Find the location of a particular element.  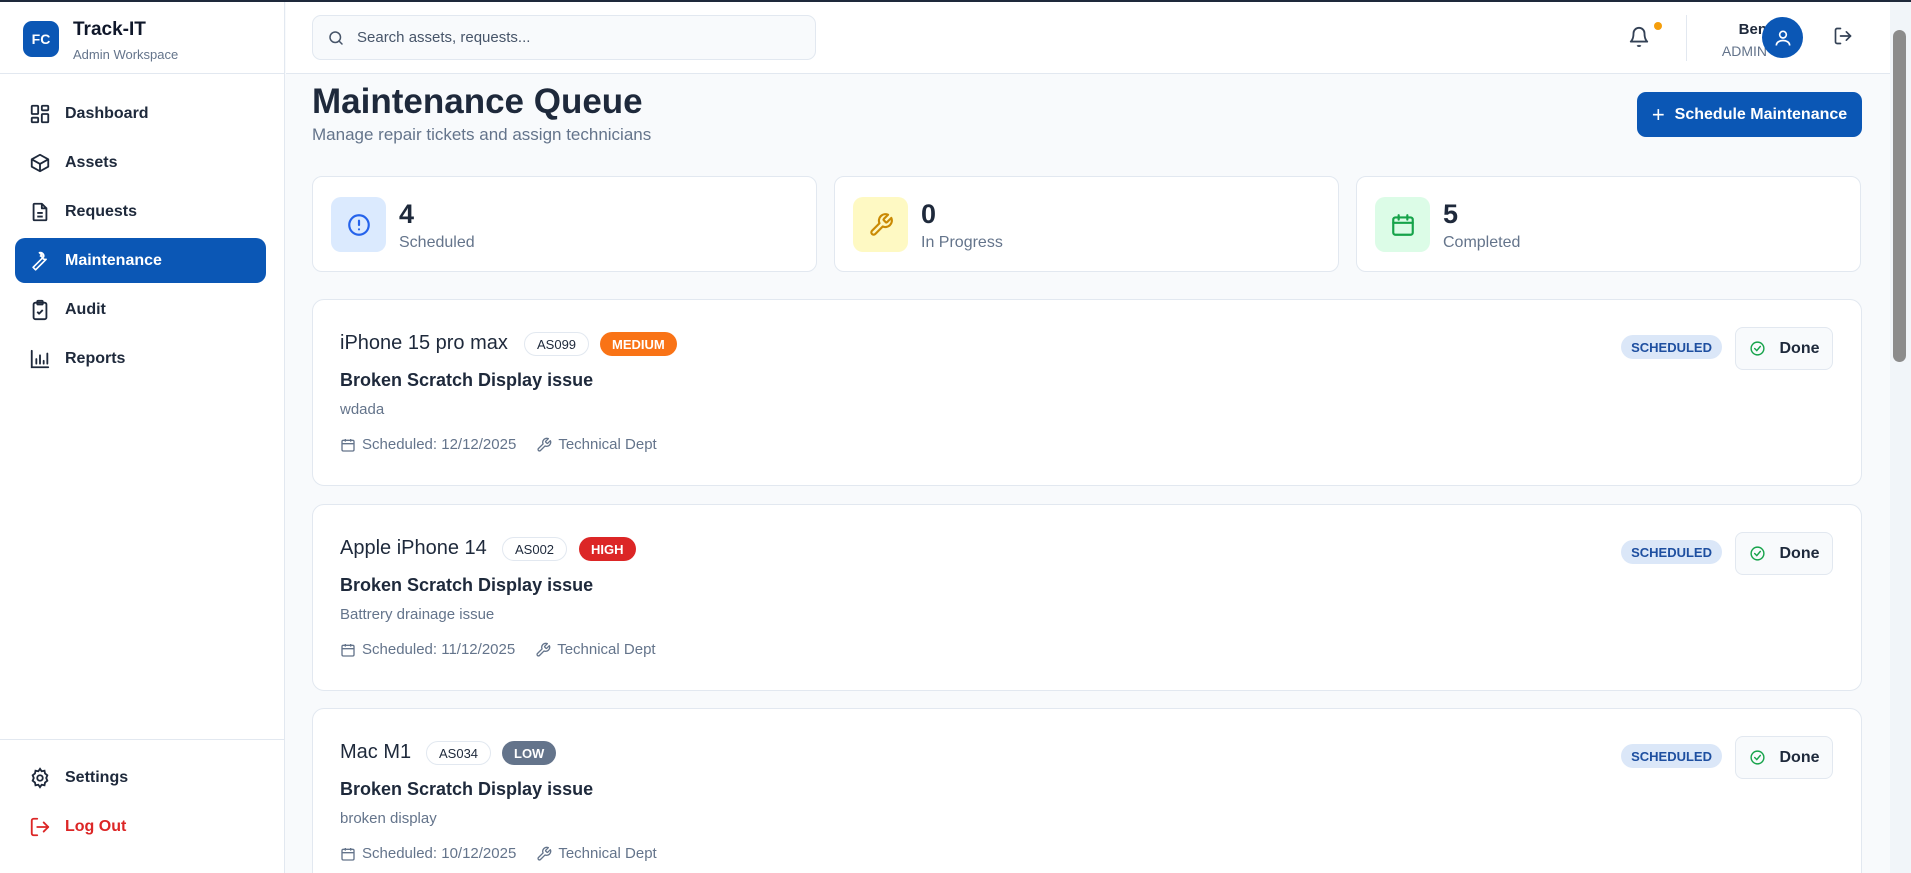

stat-card-scheduled: 4 Scheduled is located at coordinates (564, 224).